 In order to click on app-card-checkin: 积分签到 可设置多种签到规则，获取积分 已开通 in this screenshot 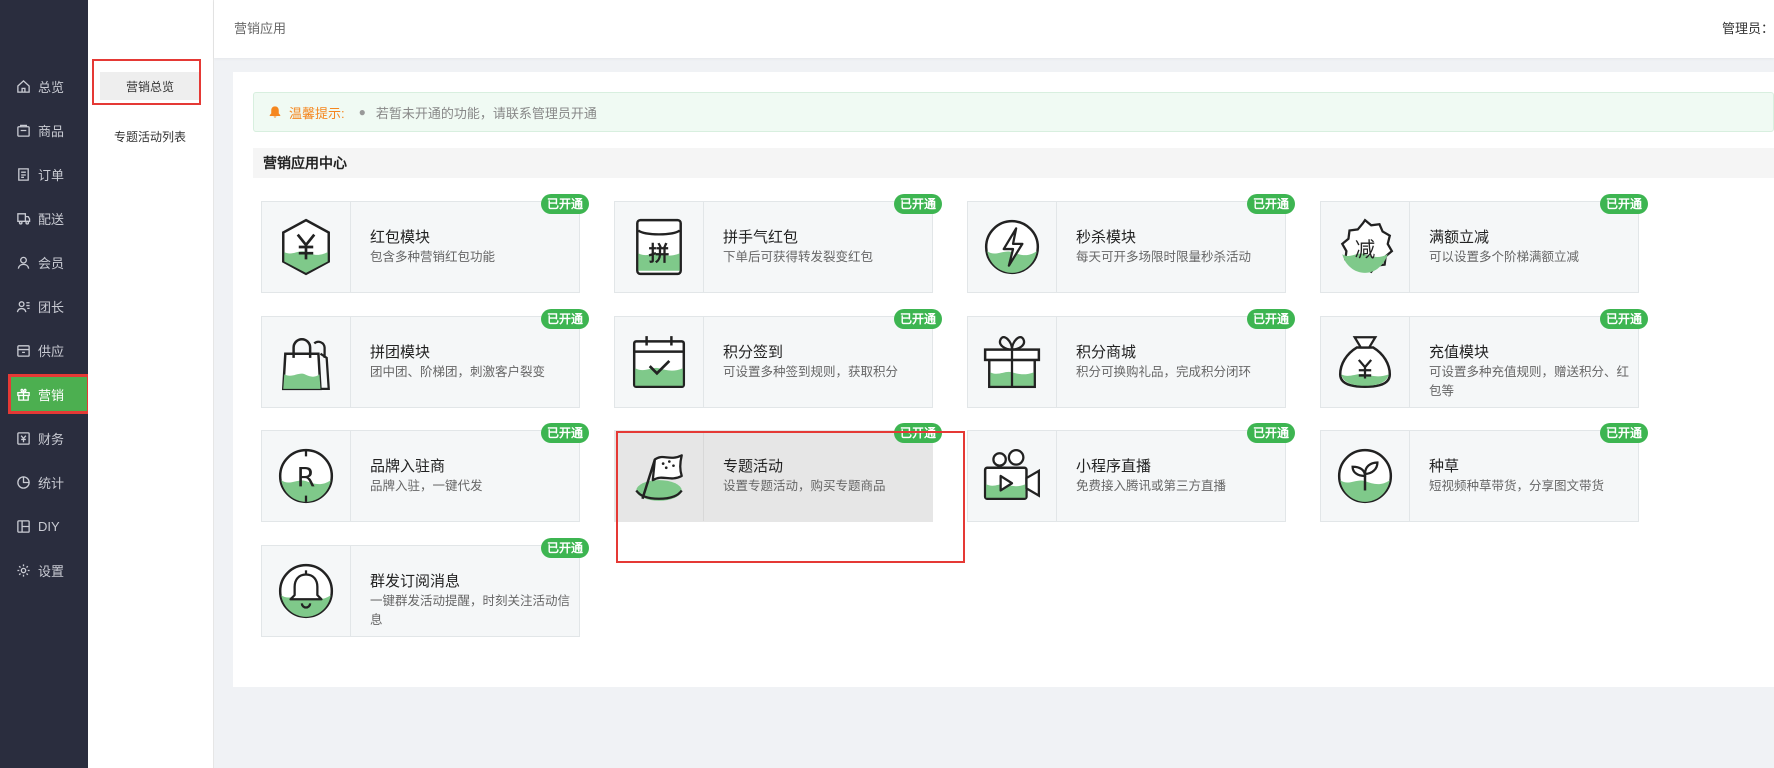, I will do `click(778, 358)`.